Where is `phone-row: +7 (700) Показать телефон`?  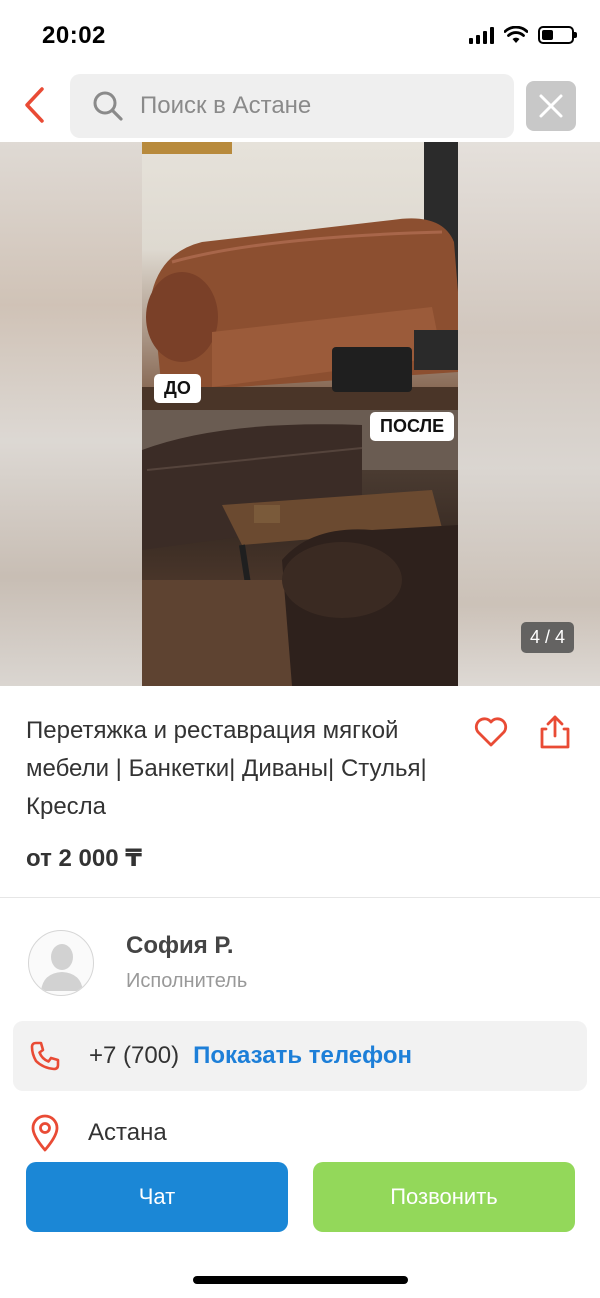 phone-row: +7 (700) Показать телефон is located at coordinates (300, 1056).